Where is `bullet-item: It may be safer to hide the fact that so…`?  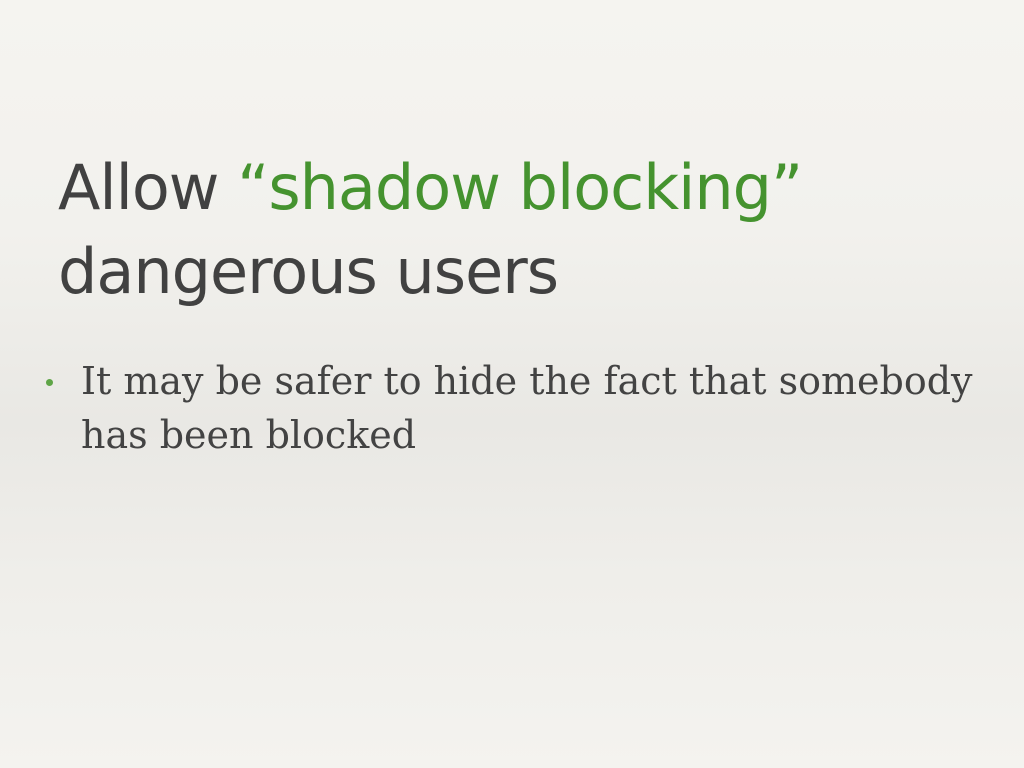 bullet-item: It may be safer to hide the fact that so… is located at coordinates (514, 408).